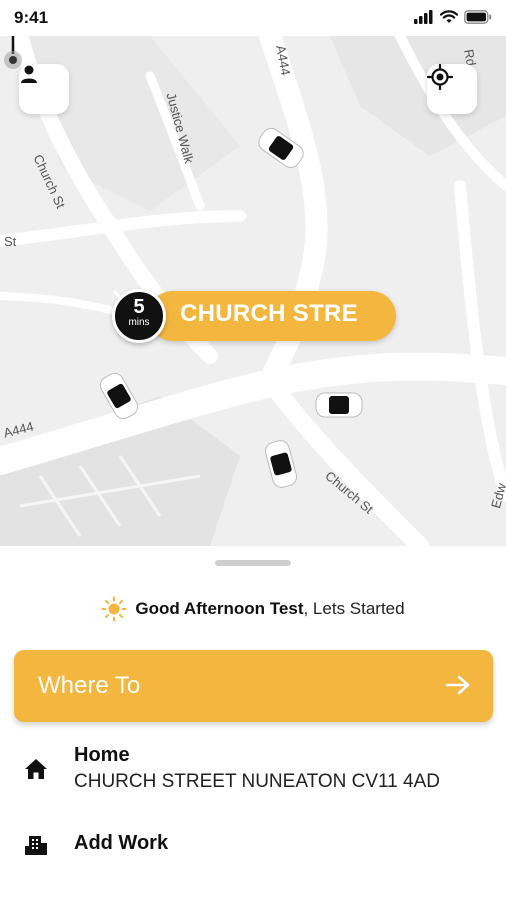 This screenshot has height=900, width=506. Describe the element at coordinates (31, 17) in the screenshot. I see `status-time: 9:41` at that location.